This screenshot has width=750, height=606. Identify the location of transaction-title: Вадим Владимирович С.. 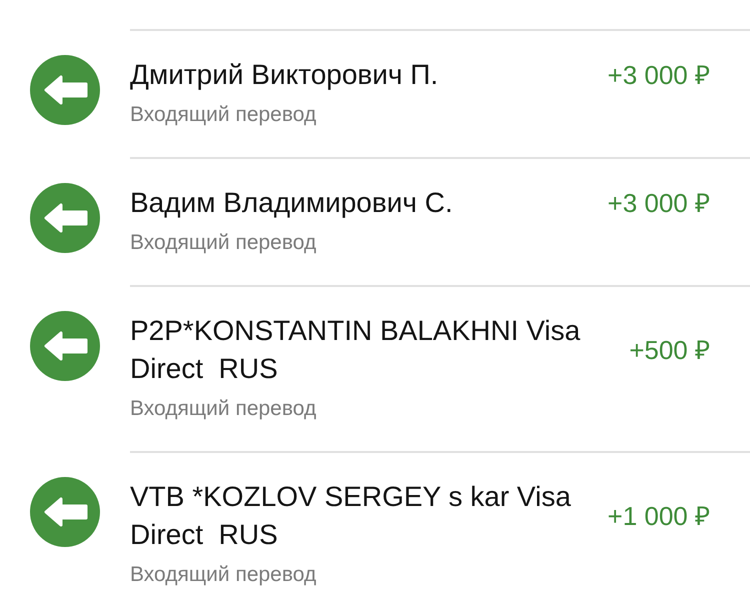
(292, 203).